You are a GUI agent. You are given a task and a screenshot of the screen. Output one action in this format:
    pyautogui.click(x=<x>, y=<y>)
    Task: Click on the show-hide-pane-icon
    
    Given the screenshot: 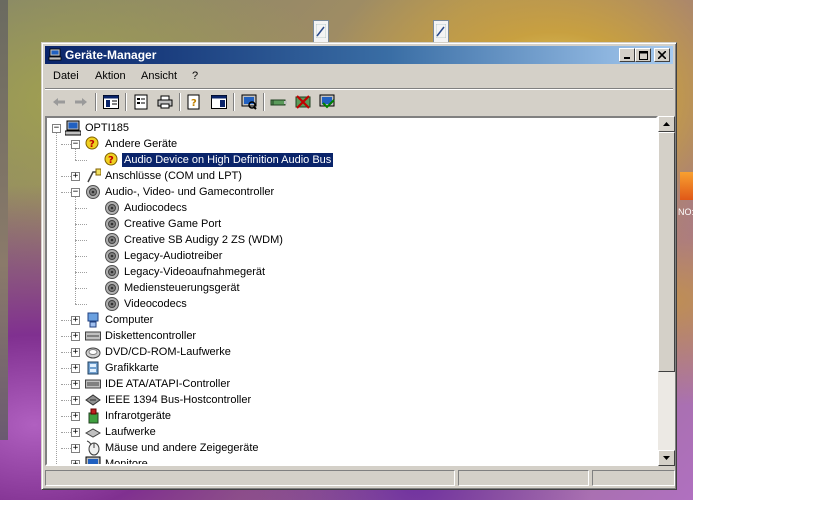 What is the action you would take?
    pyautogui.click(x=219, y=102)
    